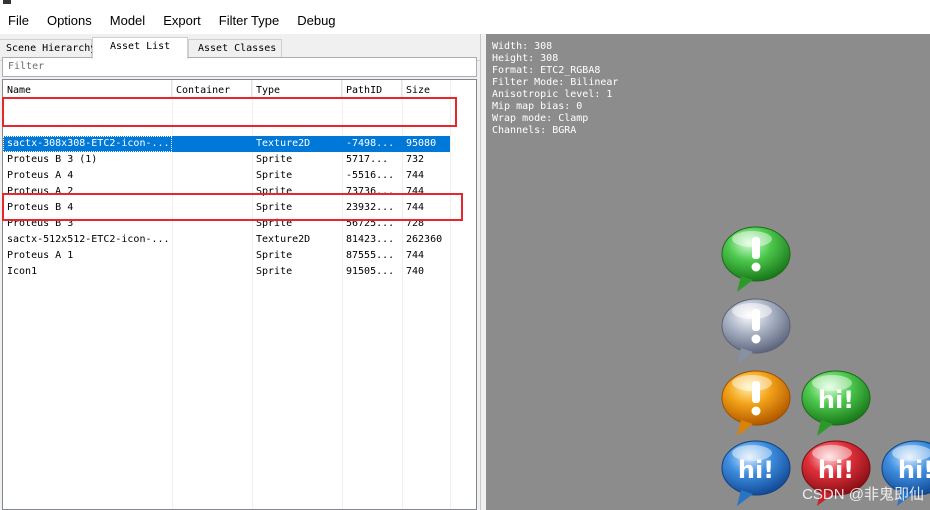 The width and height of the screenshot is (930, 510). What do you see at coordinates (372, 89) in the screenshot?
I see `column-header-pathid: PathID` at bounding box center [372, 89].